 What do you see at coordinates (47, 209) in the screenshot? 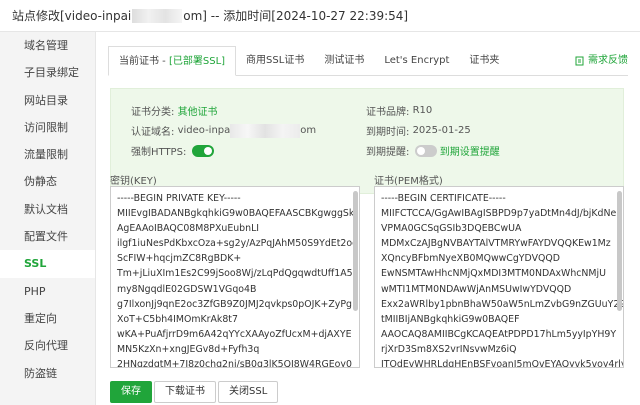
I see `sidebar-item: 默认文档` at bounding box center [47, 209].